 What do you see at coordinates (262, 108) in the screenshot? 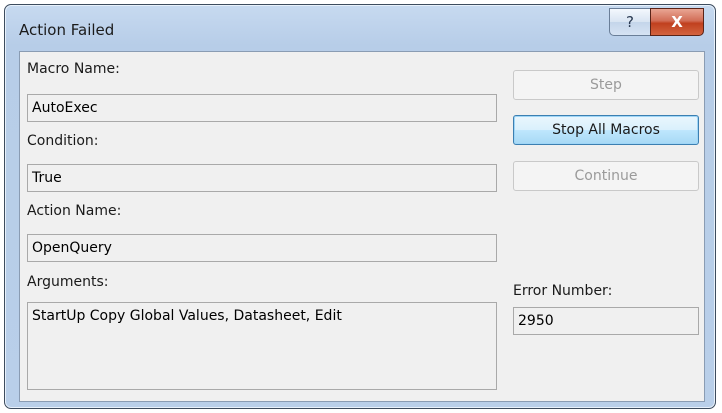
I see `macro-name-field: AutoExec` at bounding box center [262, 108].